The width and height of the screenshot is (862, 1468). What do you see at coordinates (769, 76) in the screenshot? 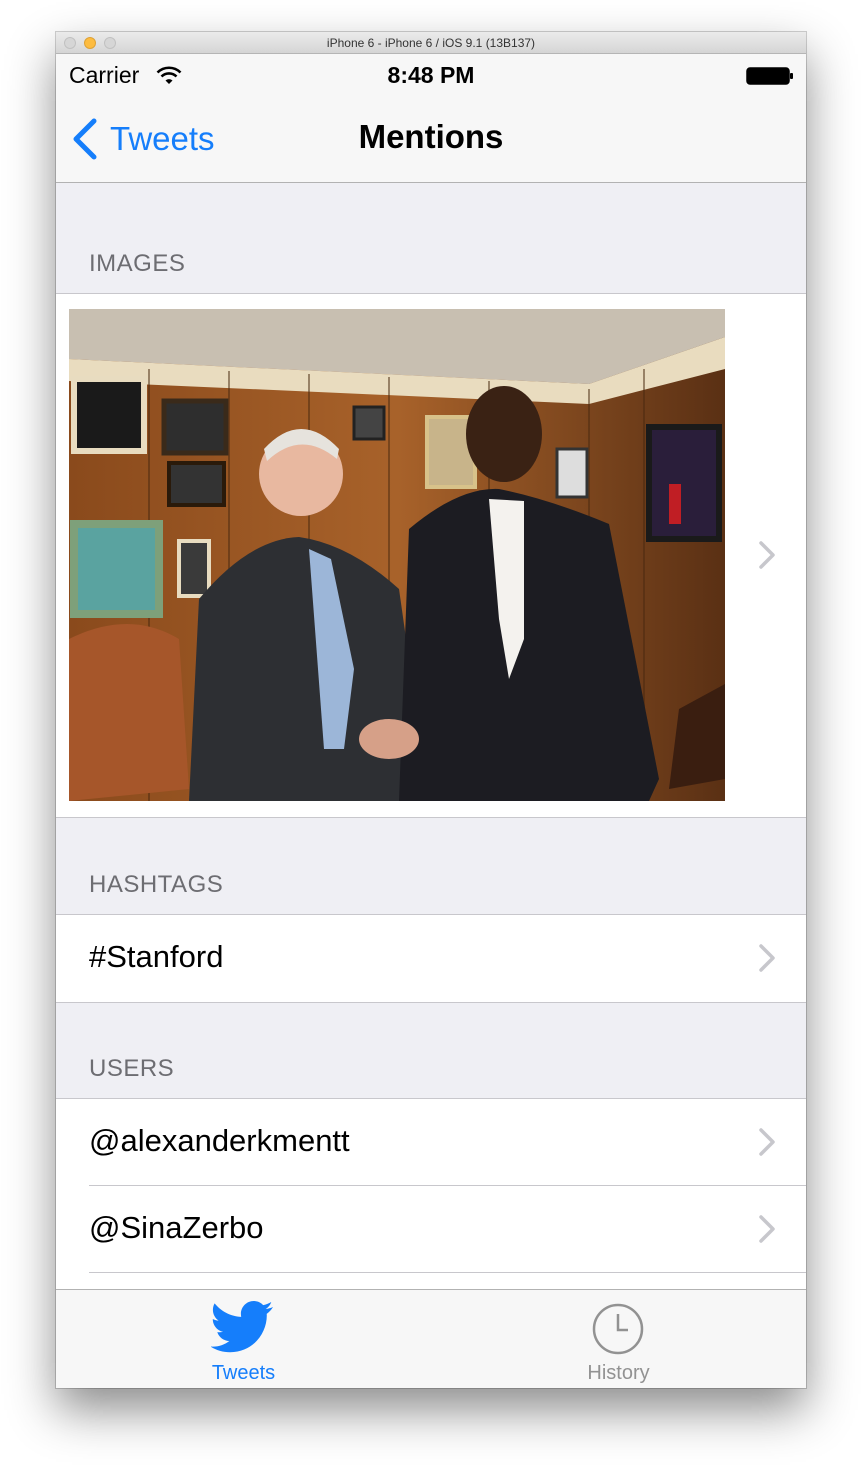
I see `battery-icon` at bounding box center [769, 76].